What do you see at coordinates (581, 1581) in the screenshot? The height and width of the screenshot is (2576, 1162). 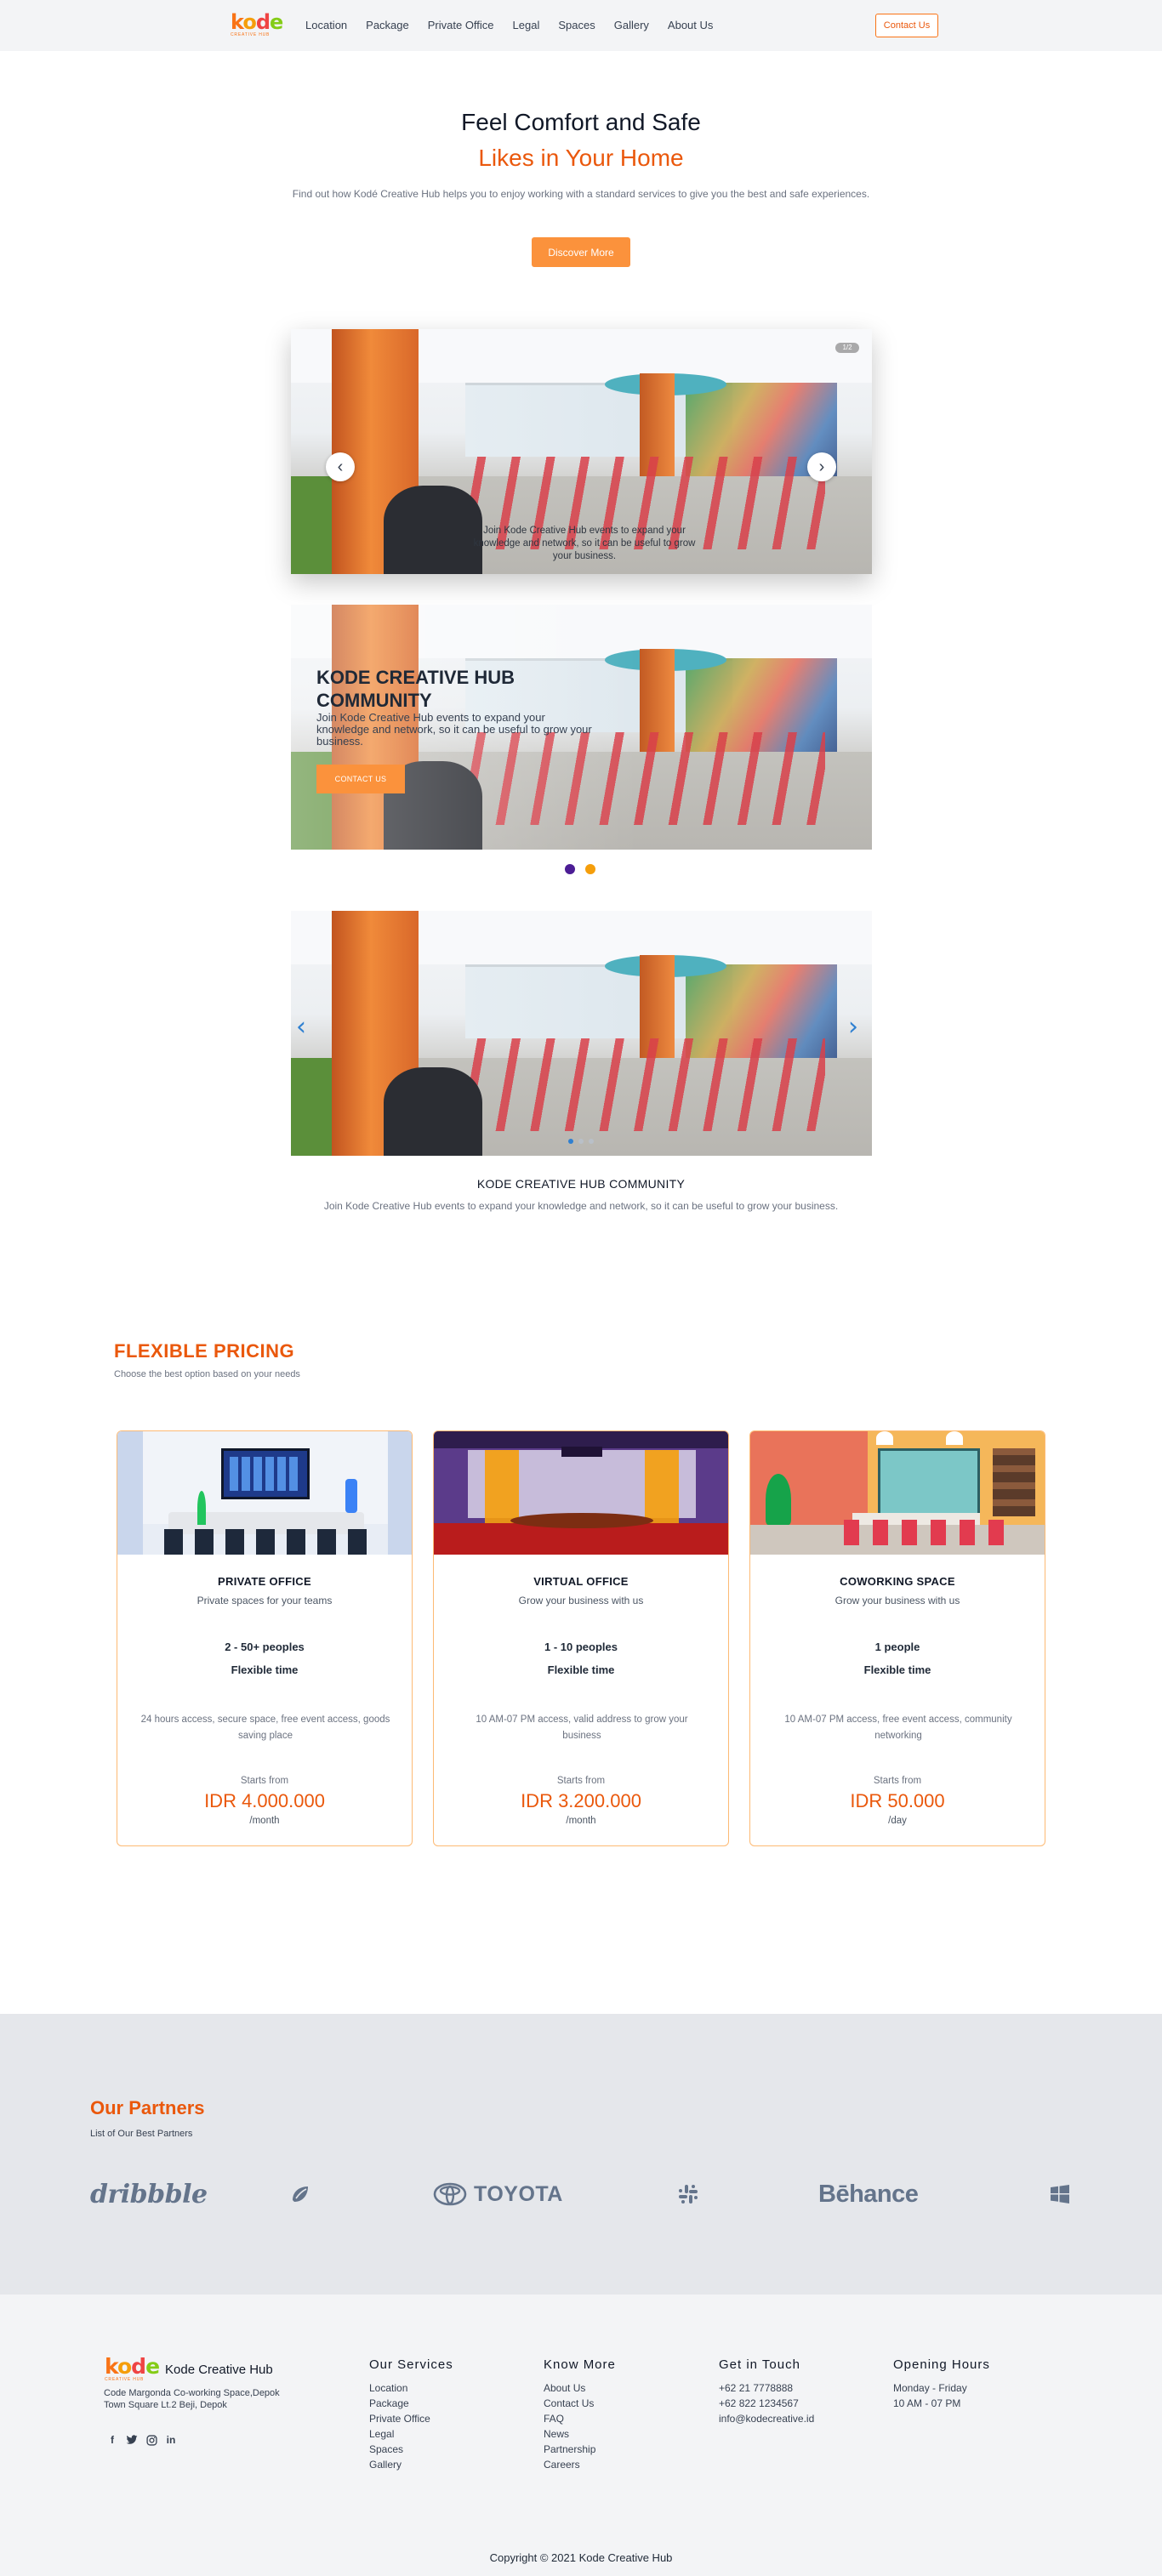 I see `card-title: VIRTUAL OFFICE` at bounding box center [581, 1581].